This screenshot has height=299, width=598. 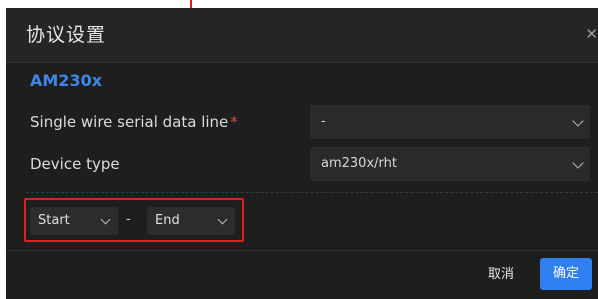 What do you see at coordinates (167, 220) in the screenshot?
I see `end-select-value: End` at bounding box center [167, 220].